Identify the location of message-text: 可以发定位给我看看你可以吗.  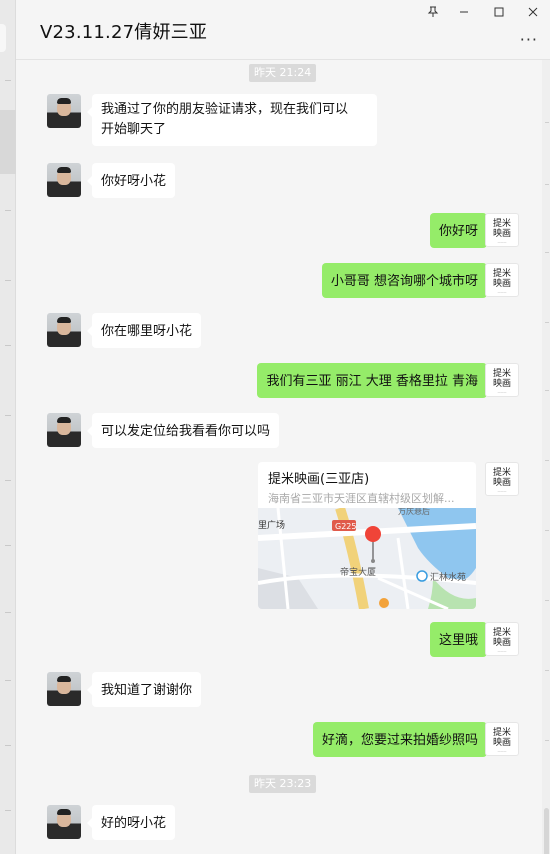
(186, 431).